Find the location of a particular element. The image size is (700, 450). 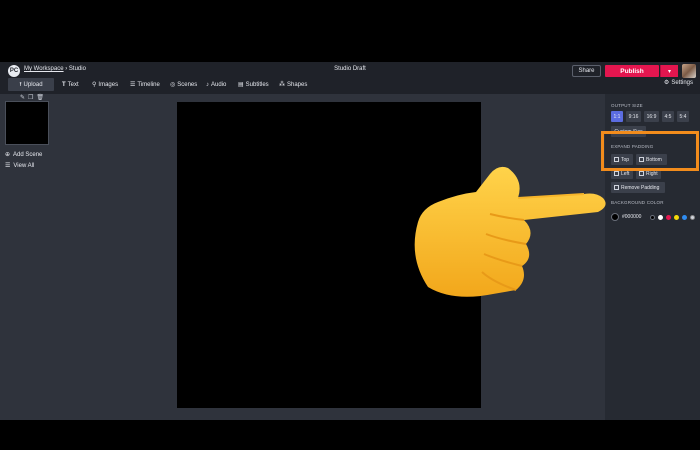

shapes-tool-button: ⁂ Shapes is located at coordinates (293, 84).